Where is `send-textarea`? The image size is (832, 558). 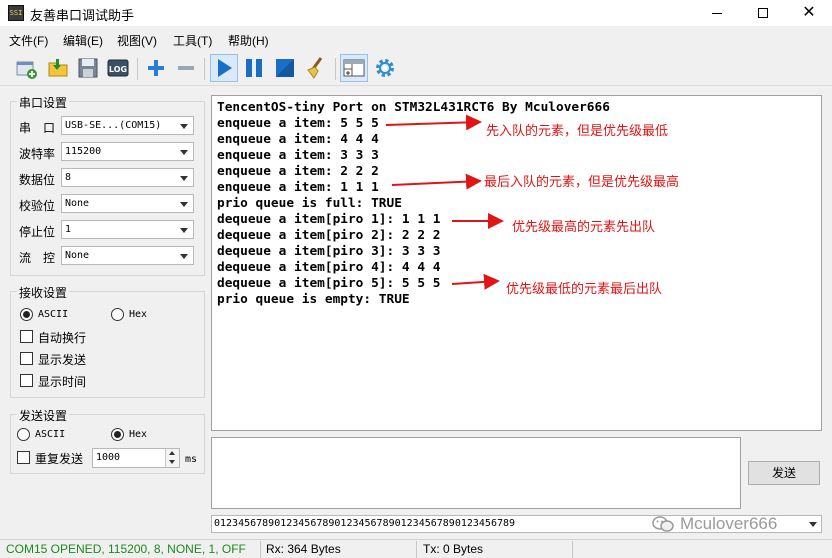
send-textarea is located at coordinates (476, 473).